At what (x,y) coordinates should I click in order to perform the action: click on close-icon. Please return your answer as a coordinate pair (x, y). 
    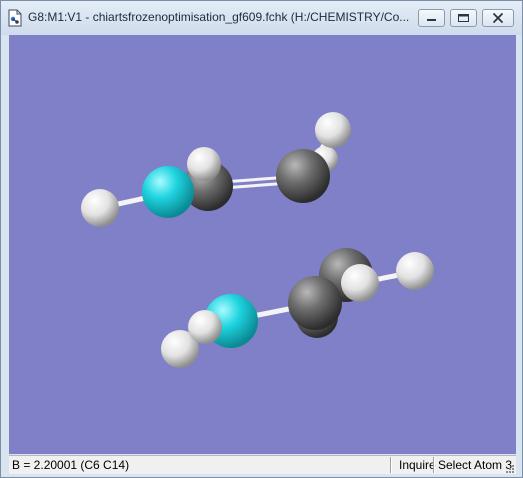
    Looking at the image, I should click on (498, 18).